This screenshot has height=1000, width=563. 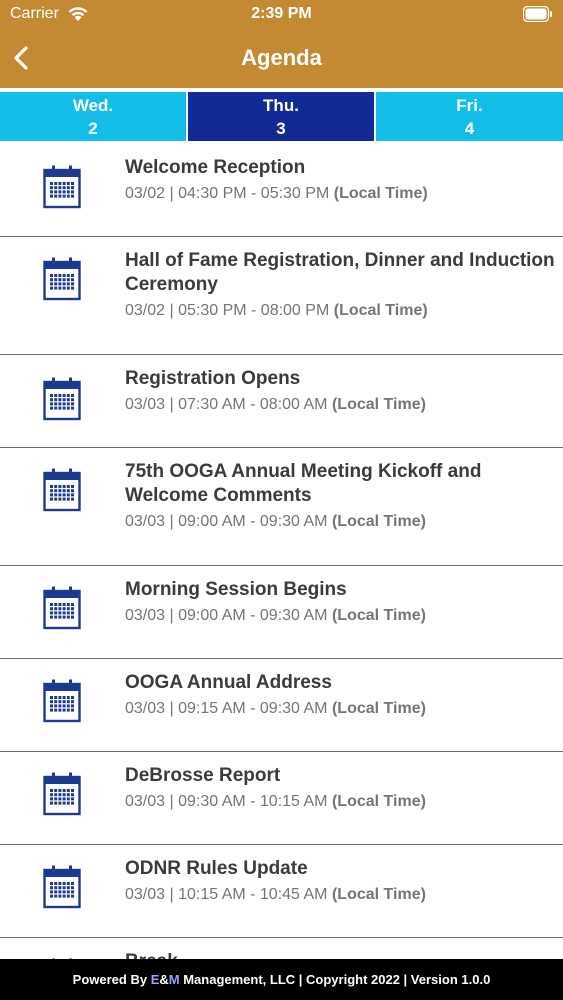 What do you see at coordinates (469, 105) in the screenshot?
I see `tab-day-label: Fri.` at bounding box center [469, 105].